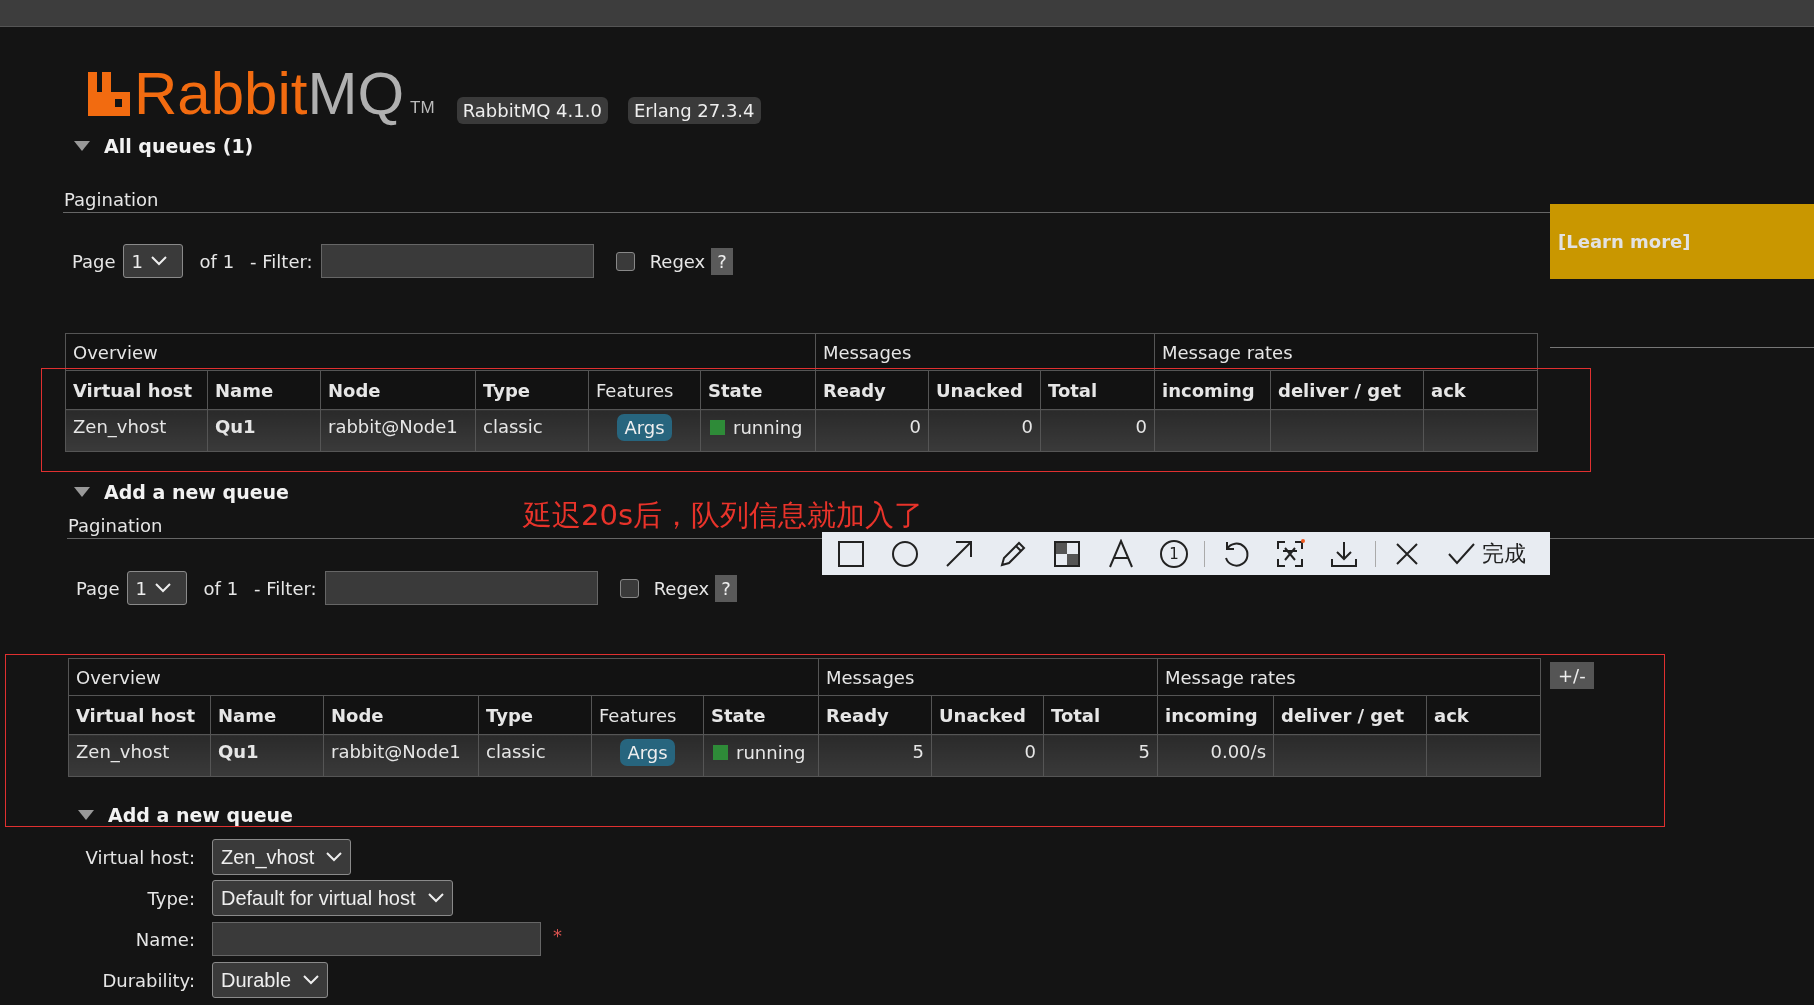 The image size is (1814, 1005). I want to click on select-field: Durable, so click(270, 980).